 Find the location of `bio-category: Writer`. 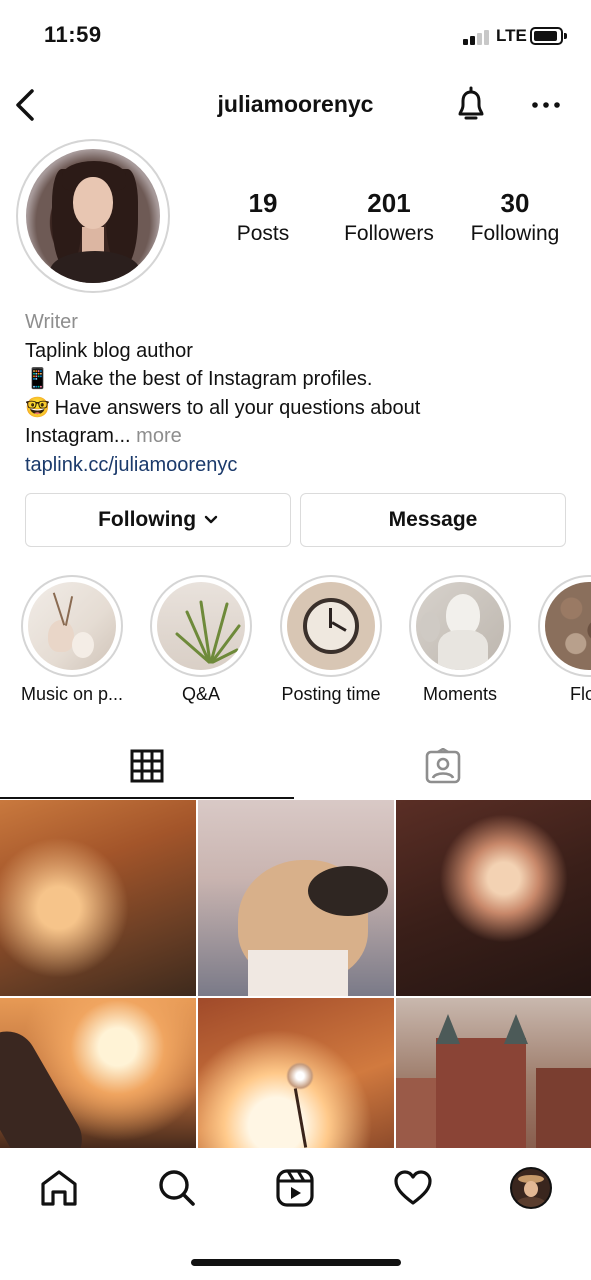

bio-category: Writer is located at coordinates (51, 322).